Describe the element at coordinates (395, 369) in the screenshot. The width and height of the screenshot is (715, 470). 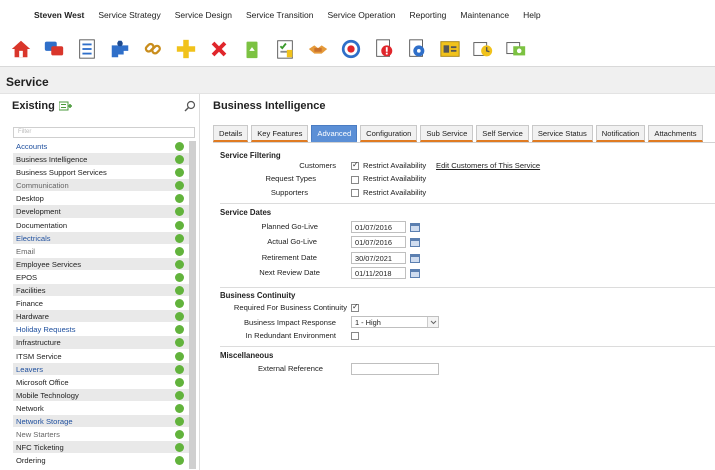
I see `external-reference-input` at that location.